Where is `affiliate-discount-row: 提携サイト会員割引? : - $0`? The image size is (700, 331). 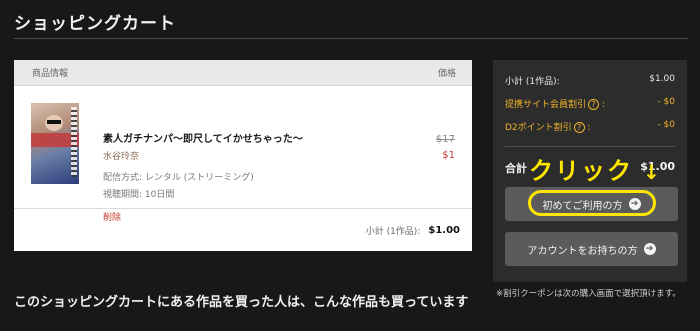
affiliate-discount-row: 提携サイト会員割引? : - $0 is located at coordinates (590, 103).